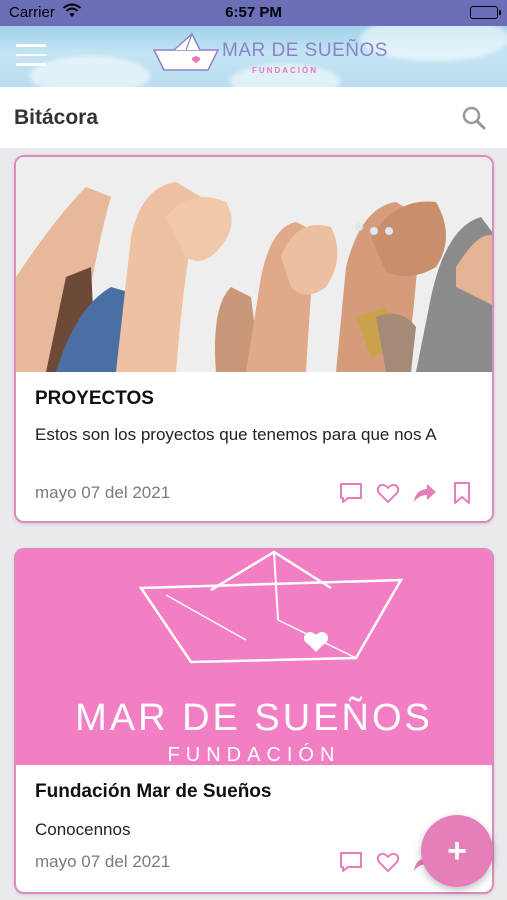 The height and width of the screenshot is (900, 507). What do you see at coordinates (56, 117) in the screenshot?
I see `page-title: Bitácora` at bounding box center [56, 117].